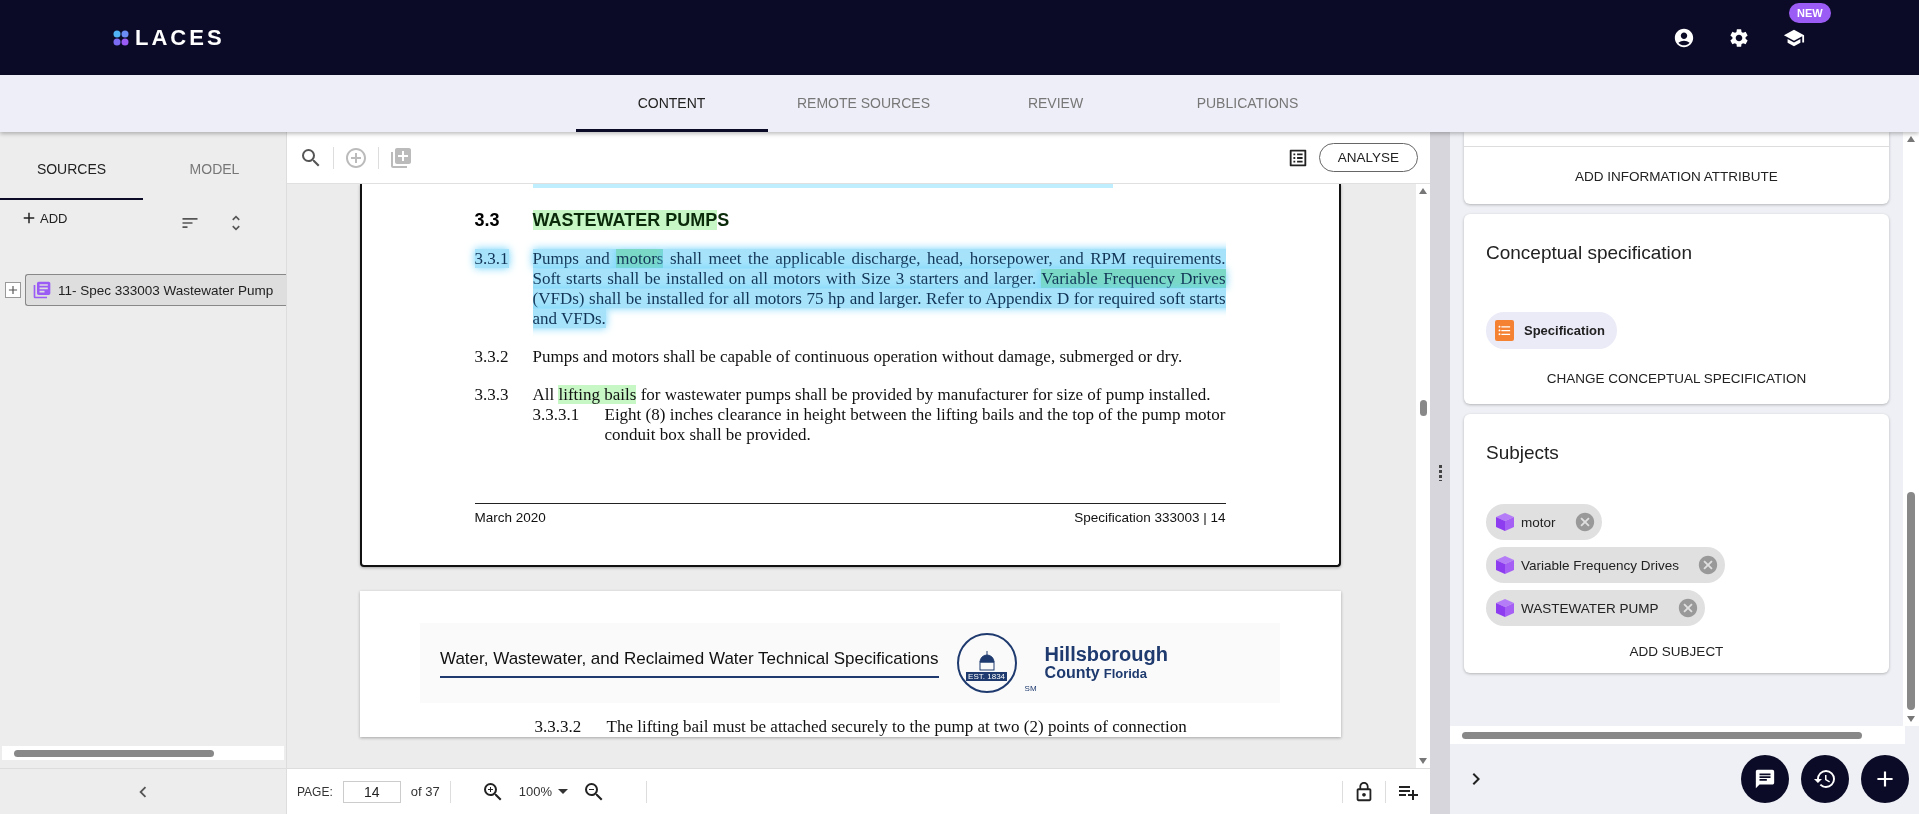  What do you see at coordinates (510, 517) in the screenshot?
I see `footer-date: March 2020` at bounding box center [510, 517].